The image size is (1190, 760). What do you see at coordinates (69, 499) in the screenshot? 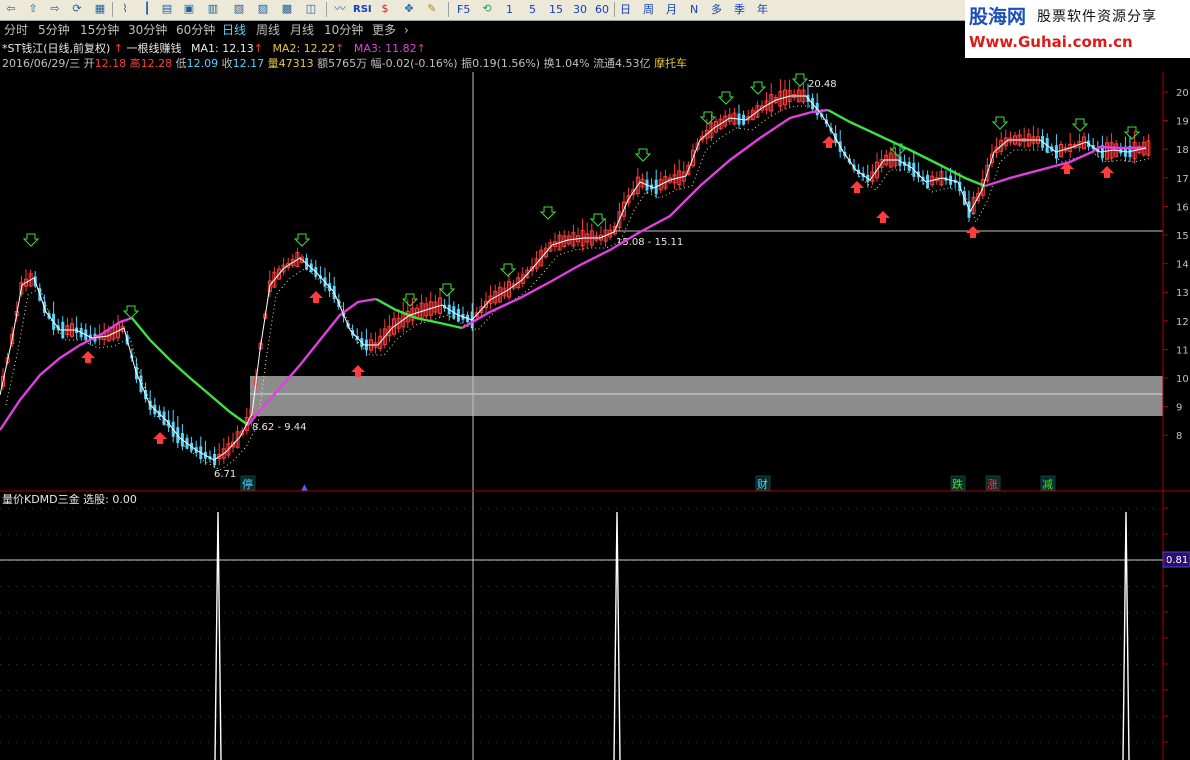
I see `sub-title: 量价KDMD三金 选股: 0.00` at bounding box center [69, 499].